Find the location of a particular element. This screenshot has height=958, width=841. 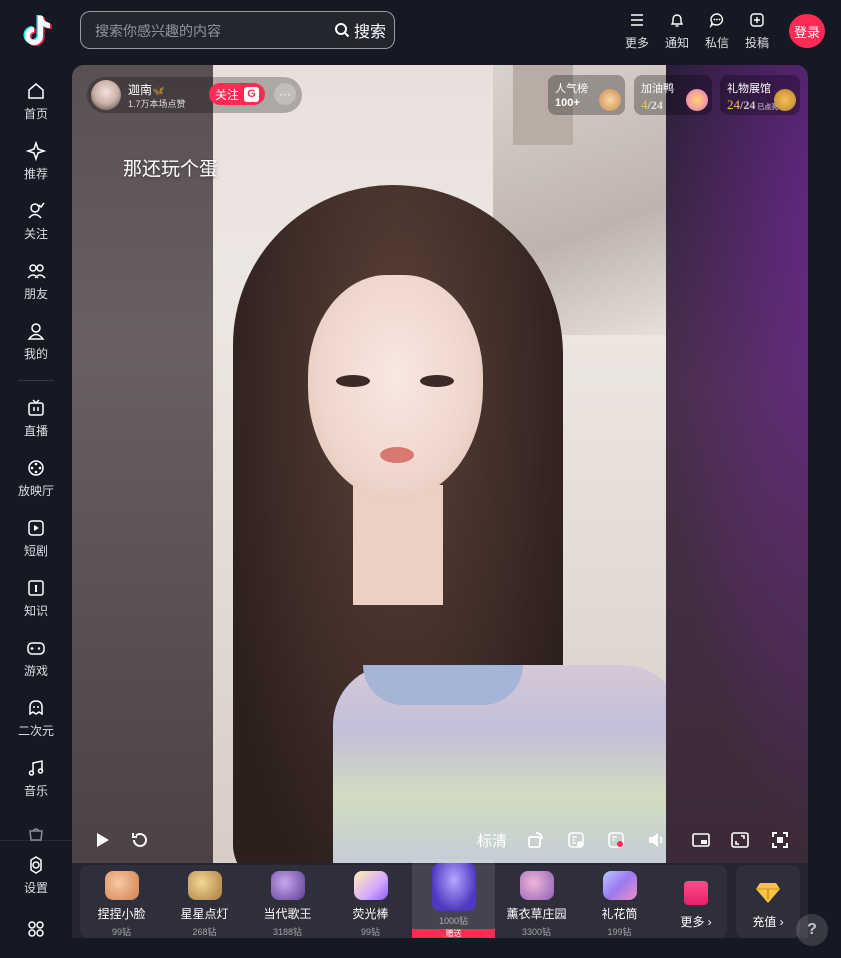

recharge-button: 充值 › is located at coordinates (768, 901).